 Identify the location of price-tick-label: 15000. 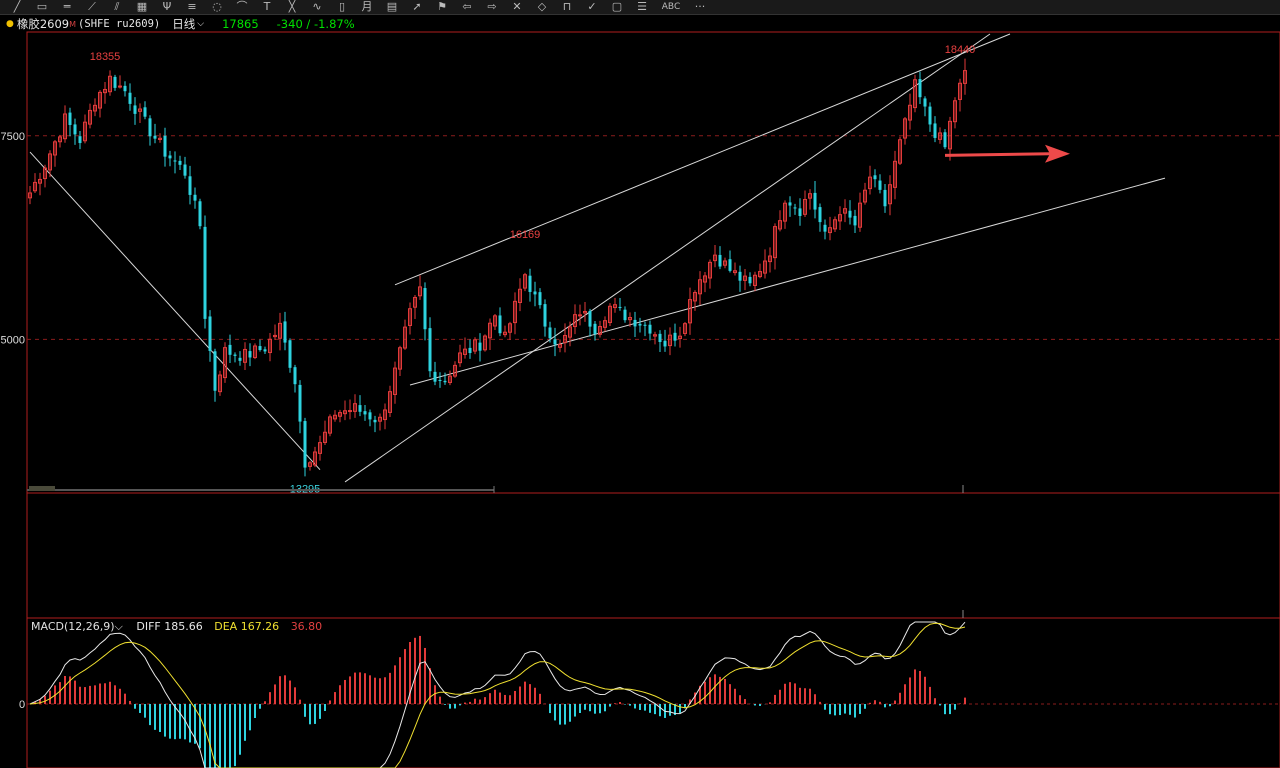
(12, 340).